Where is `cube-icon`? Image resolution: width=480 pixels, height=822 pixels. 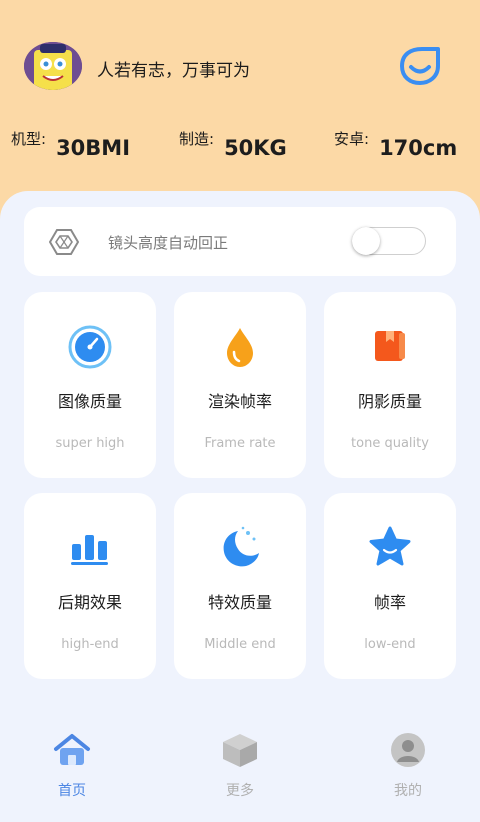
cube-icon is located at coordinates (240, 750).